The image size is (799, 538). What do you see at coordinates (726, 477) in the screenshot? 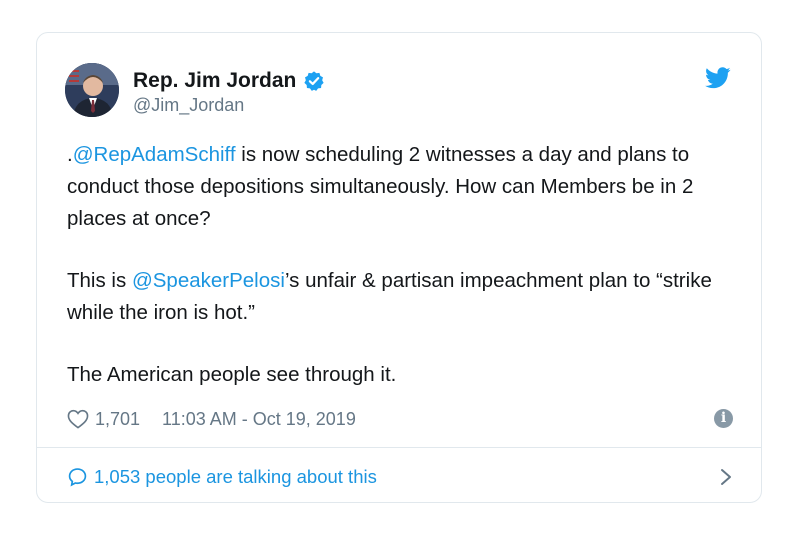
I see `chevron-right-icon` at bounding box center [726, 477].